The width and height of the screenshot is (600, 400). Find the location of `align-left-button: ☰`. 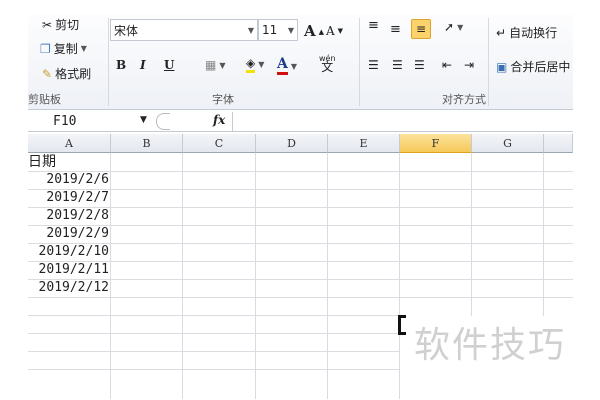

align-left-button: ☰ is located at coordinates (373, 65).